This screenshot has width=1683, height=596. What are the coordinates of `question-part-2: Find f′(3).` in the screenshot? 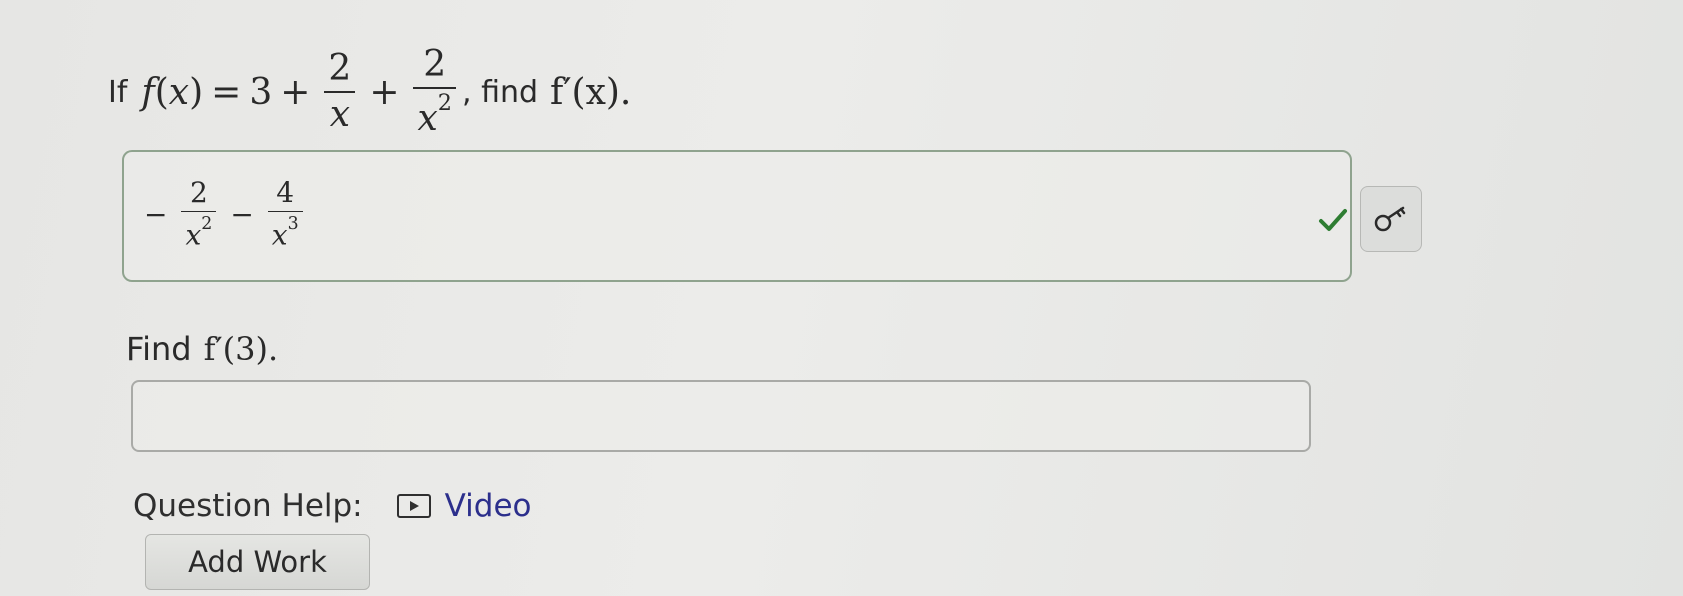 It's located at (202, 349).